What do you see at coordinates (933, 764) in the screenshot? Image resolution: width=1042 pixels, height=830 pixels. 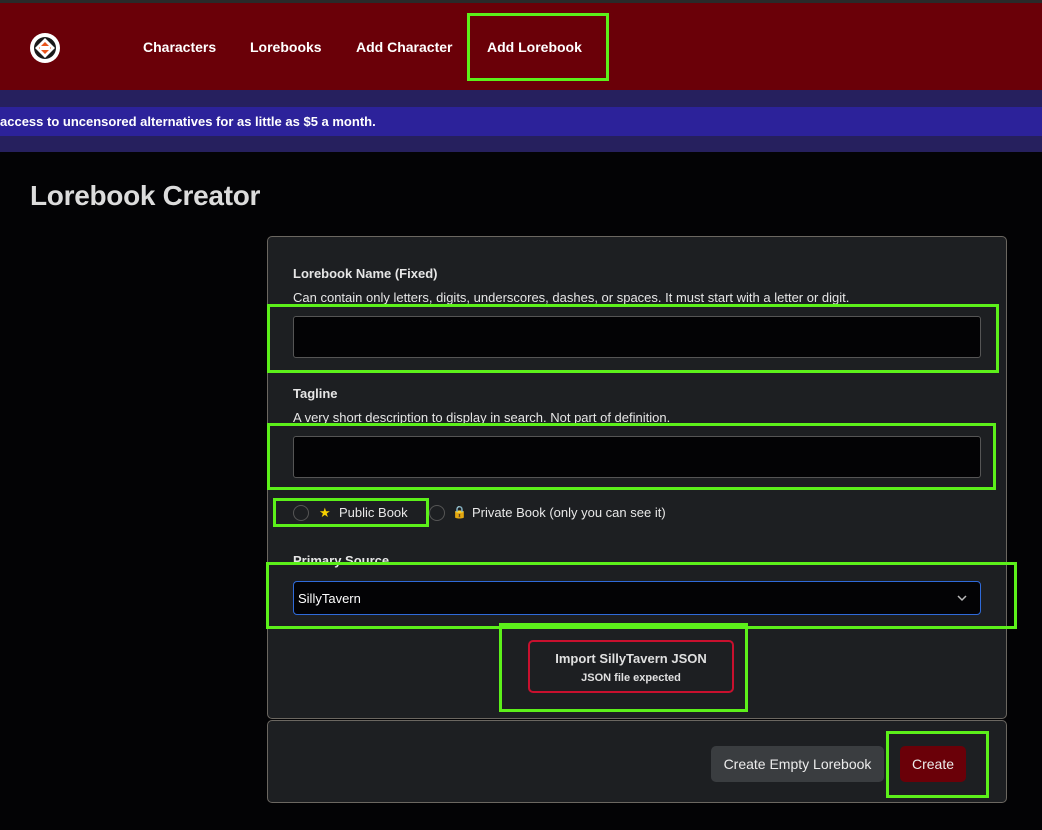 I see `create-button: Create` at bounding box center [933, 764].